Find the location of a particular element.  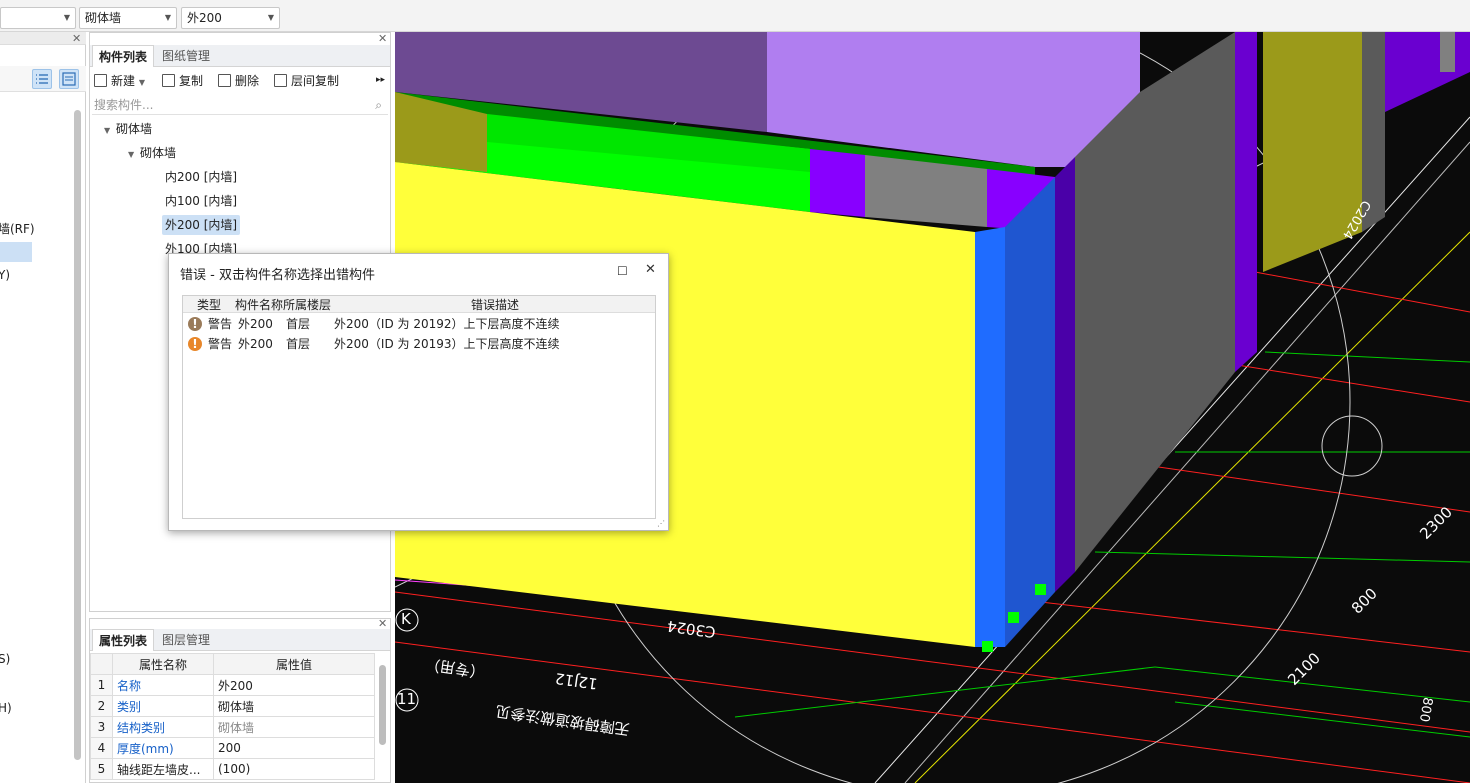

wall-violet-side is located at coordinates (1065, 374).